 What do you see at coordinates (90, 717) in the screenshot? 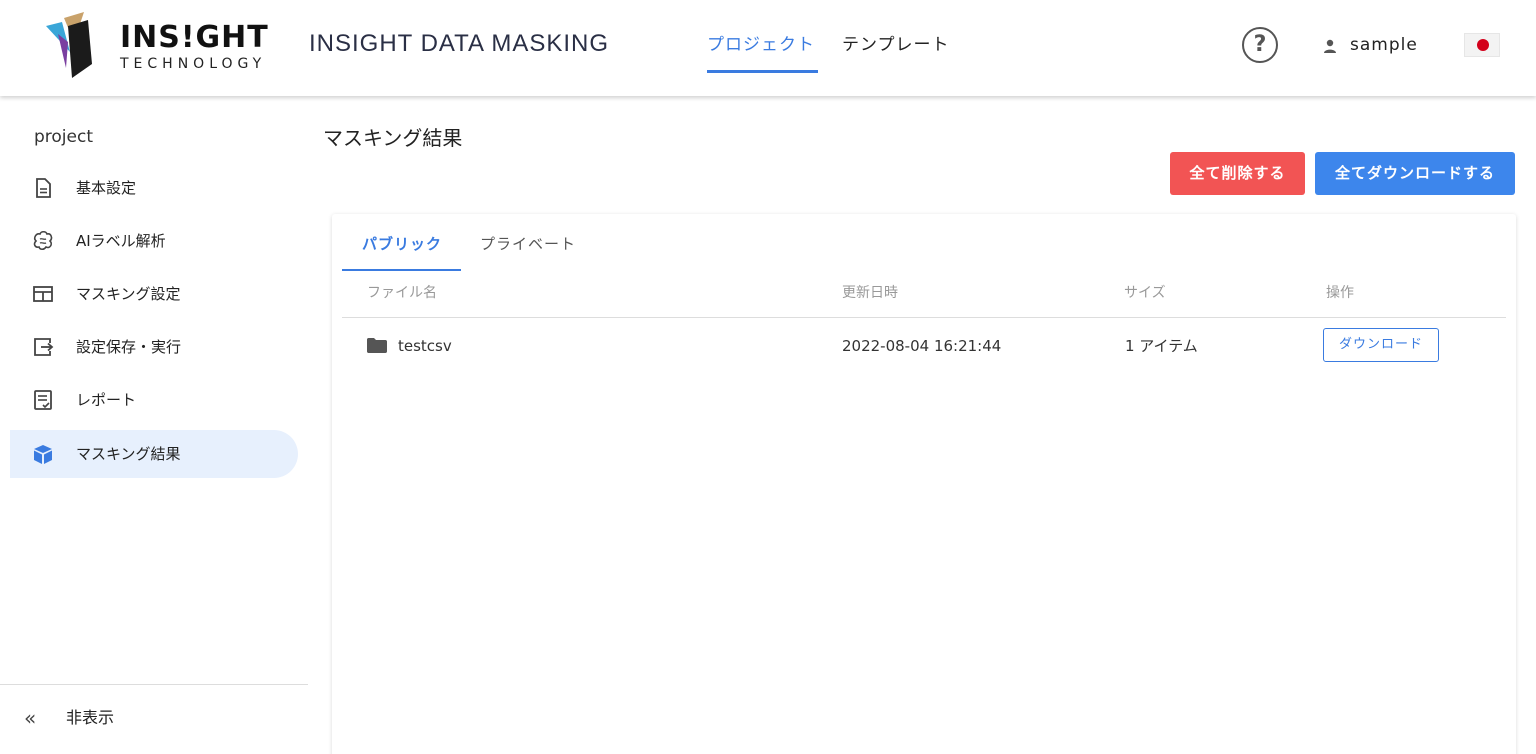
I see `sidebar-hide-label: 非表示` at bounding box center [90, 717].